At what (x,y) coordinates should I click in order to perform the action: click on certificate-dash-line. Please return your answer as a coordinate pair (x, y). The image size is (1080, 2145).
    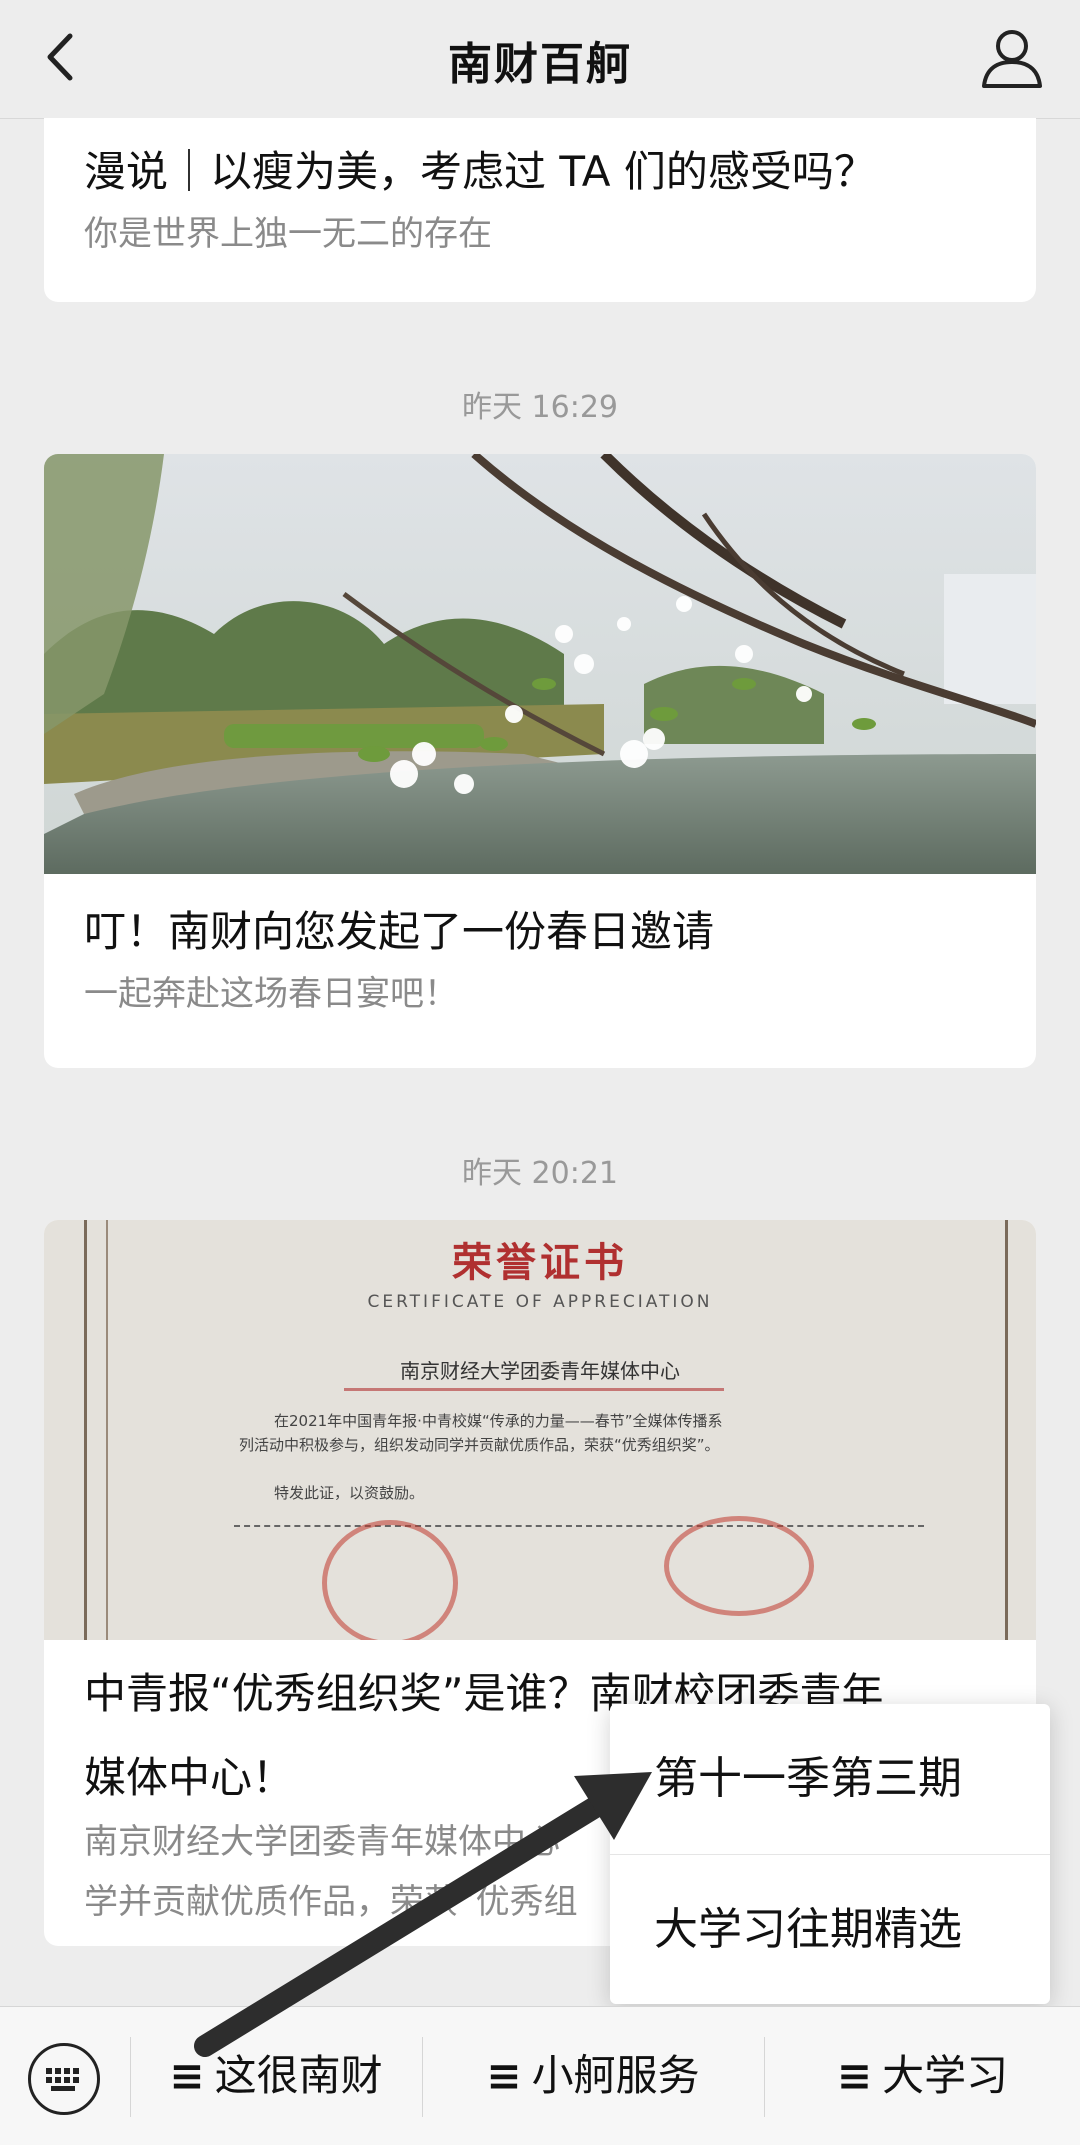
    Looking at the image, I should click on (579, 1526).